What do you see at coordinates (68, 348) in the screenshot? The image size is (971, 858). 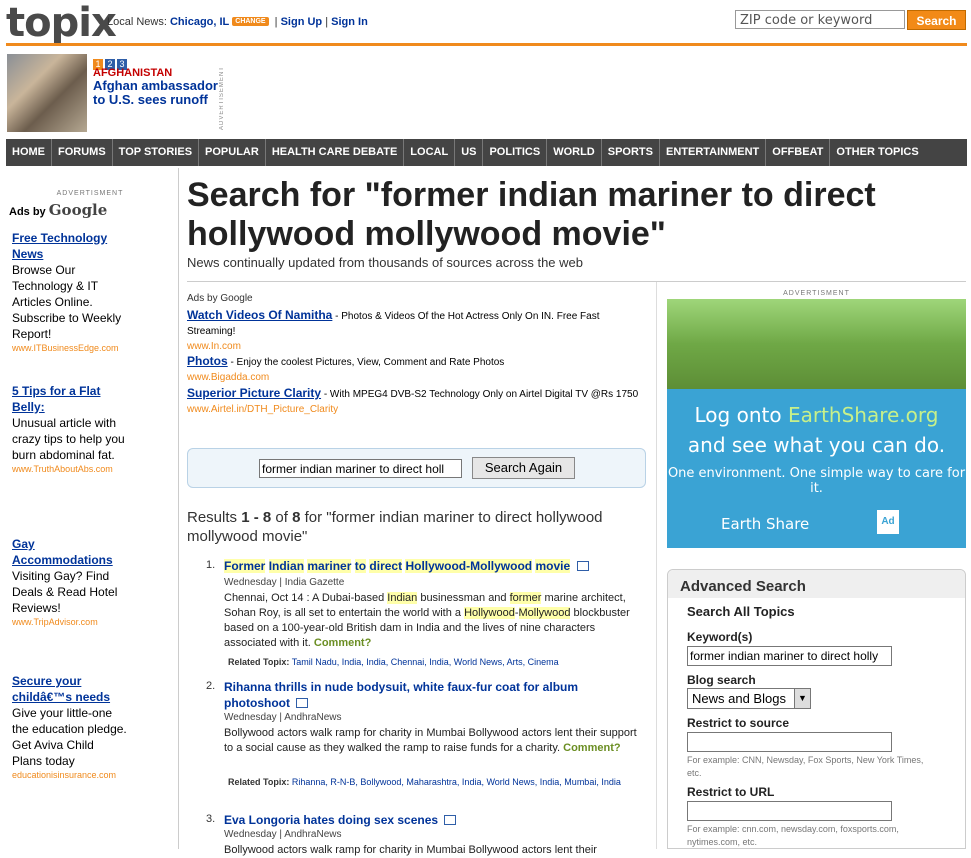 I see `left-ad-url: www.ITBusinessEdge.com` at bounding box center [68, 348].